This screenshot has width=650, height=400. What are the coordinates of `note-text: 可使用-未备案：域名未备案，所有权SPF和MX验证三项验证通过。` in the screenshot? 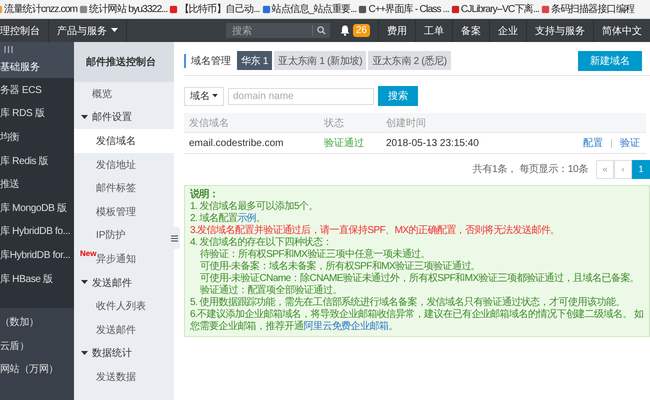 It's located at (340, 266).